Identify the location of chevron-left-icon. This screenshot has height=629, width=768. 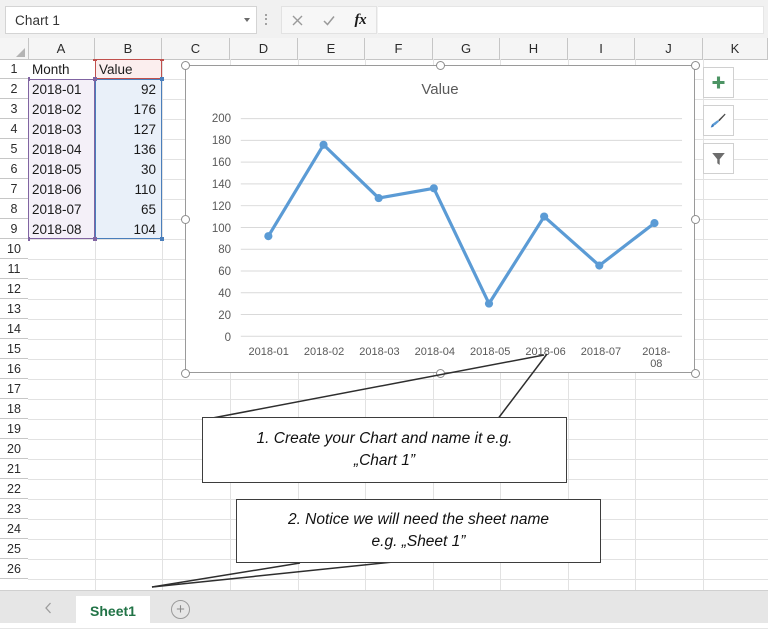
(48, 610).